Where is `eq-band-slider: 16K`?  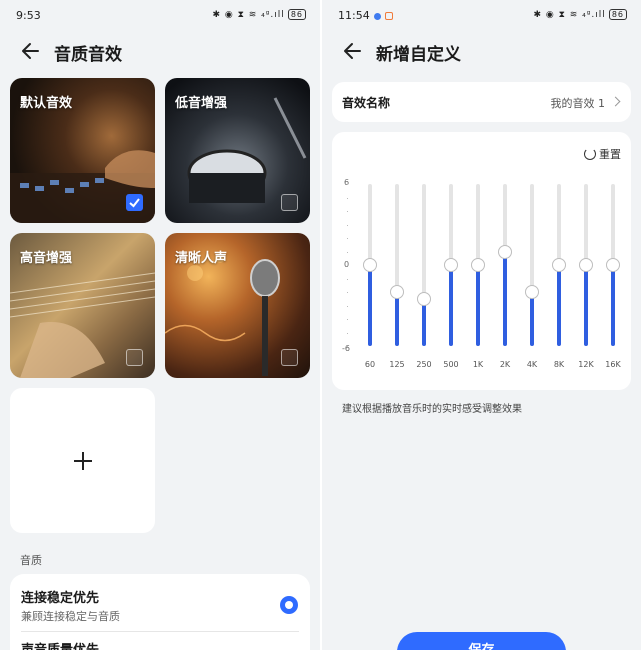
eq-band-slider: 16K is located at coordinates (613, 261).